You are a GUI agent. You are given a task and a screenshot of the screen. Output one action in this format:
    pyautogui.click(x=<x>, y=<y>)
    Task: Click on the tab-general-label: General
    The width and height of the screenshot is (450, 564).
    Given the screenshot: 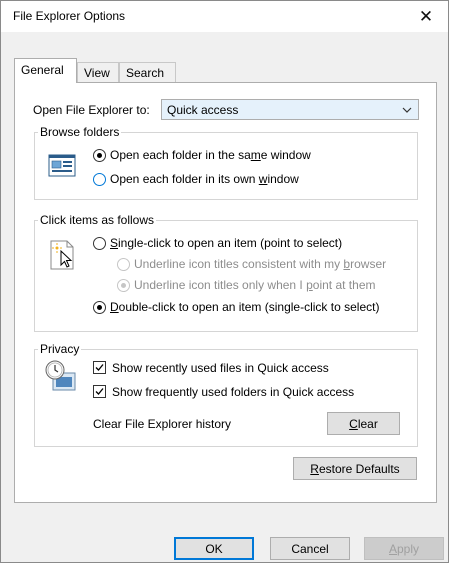 What is the action you would take?
    pyautogui.click(x=42, y=70)
    